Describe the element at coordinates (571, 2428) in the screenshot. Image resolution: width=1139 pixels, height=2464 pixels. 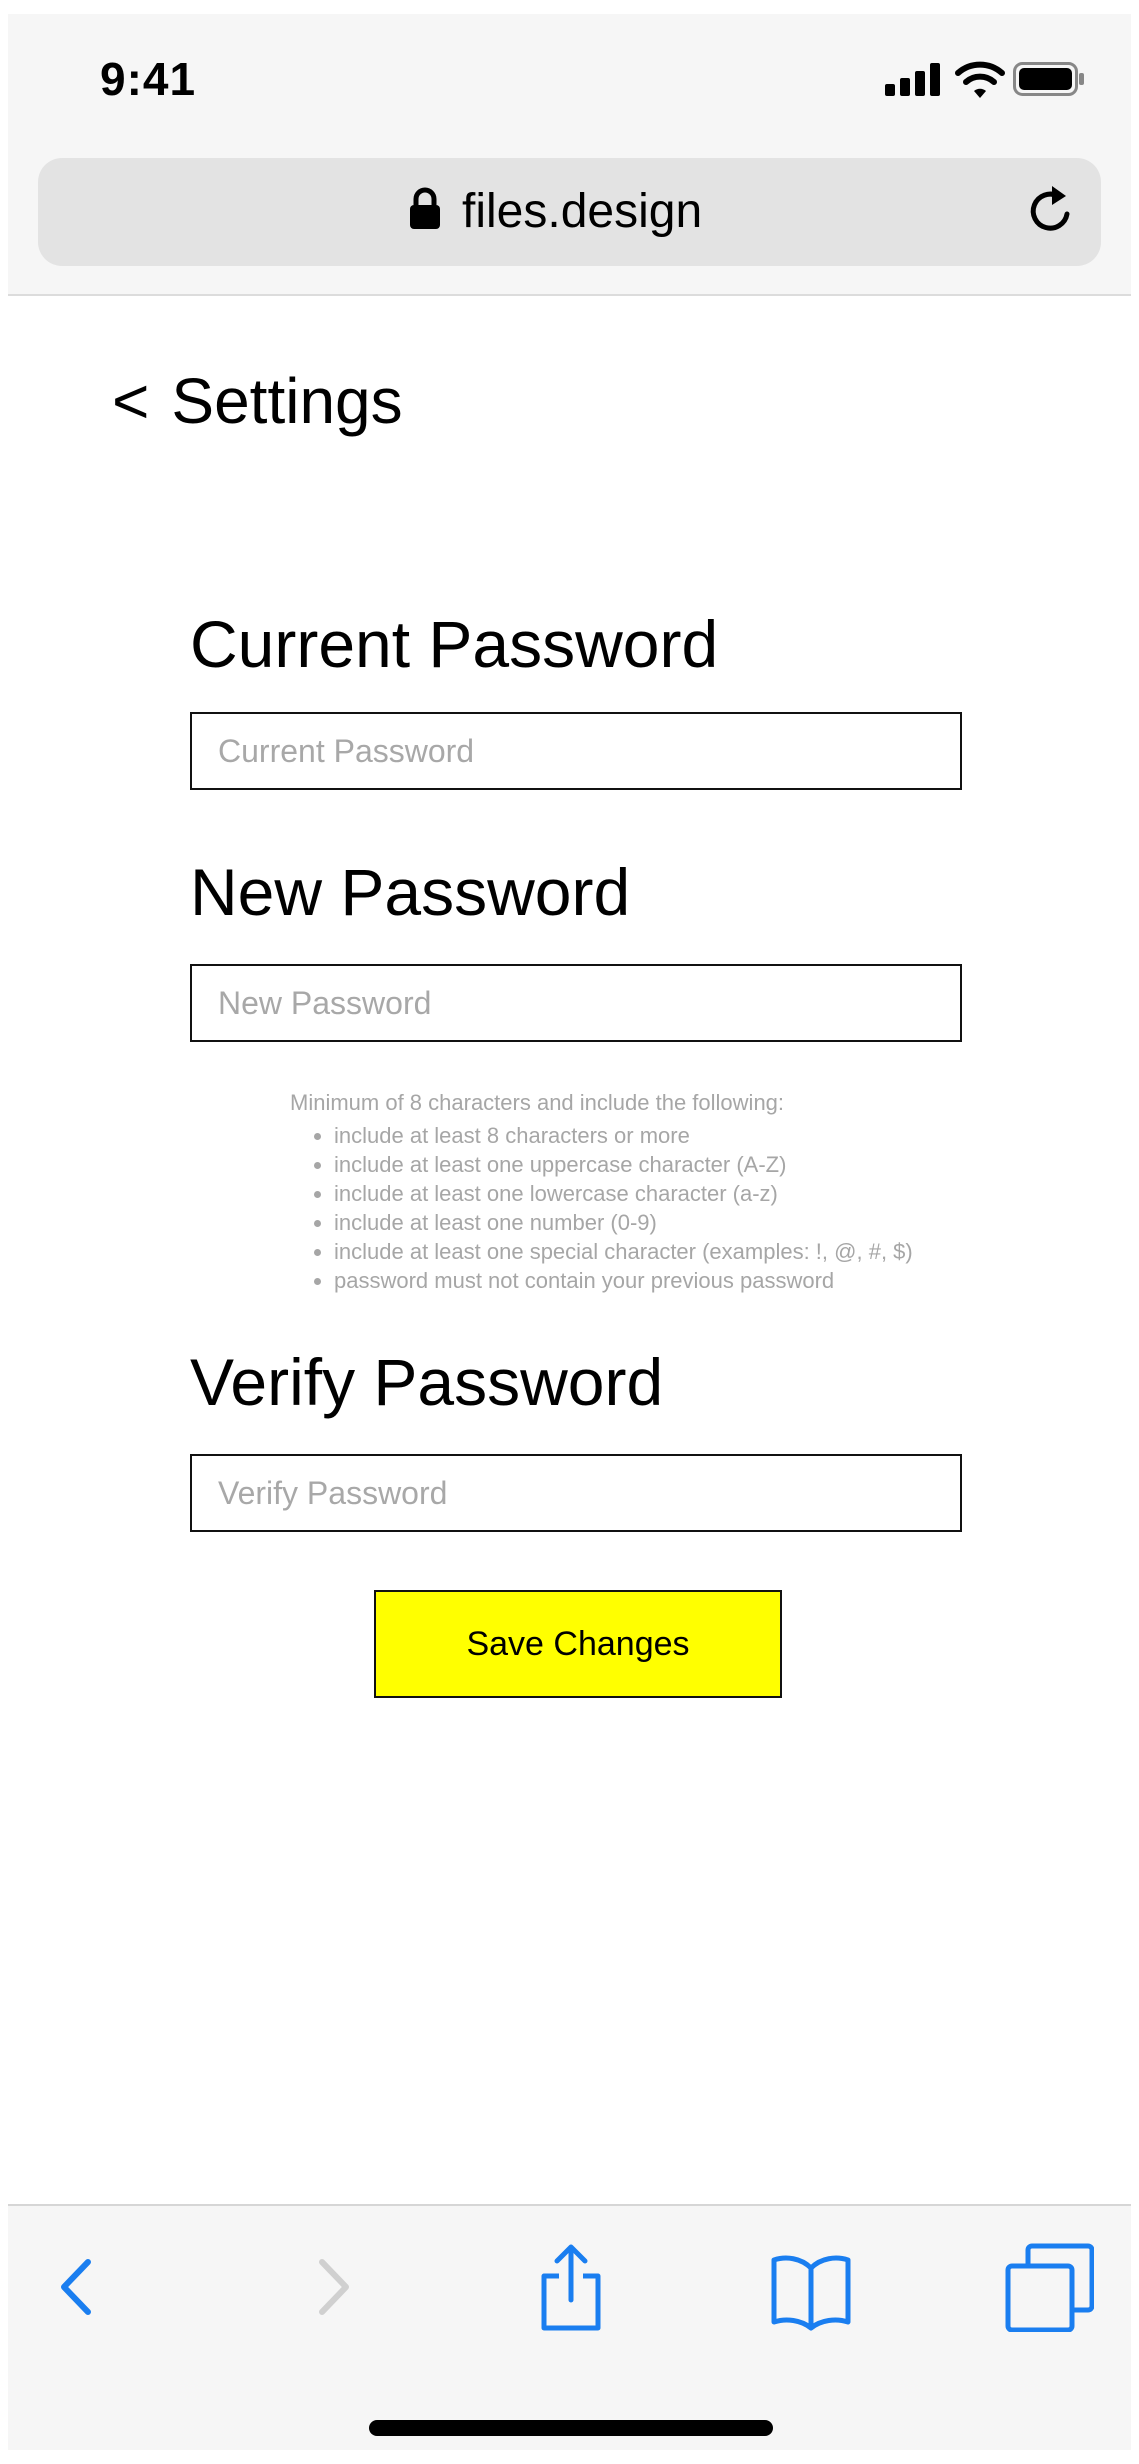
I see `home-indicator` at that location.